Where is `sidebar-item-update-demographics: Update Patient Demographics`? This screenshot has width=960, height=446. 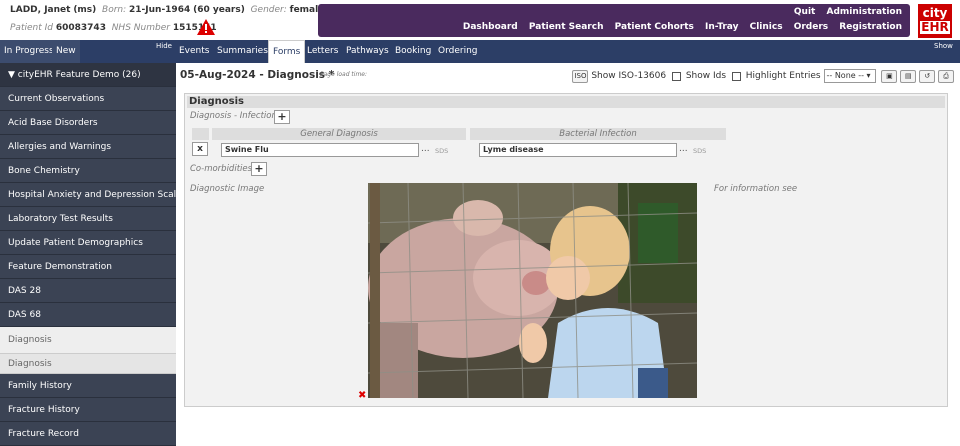
sidebar-item-update-demographics: Update Patient Demographics is located at coordinates (88, 243).